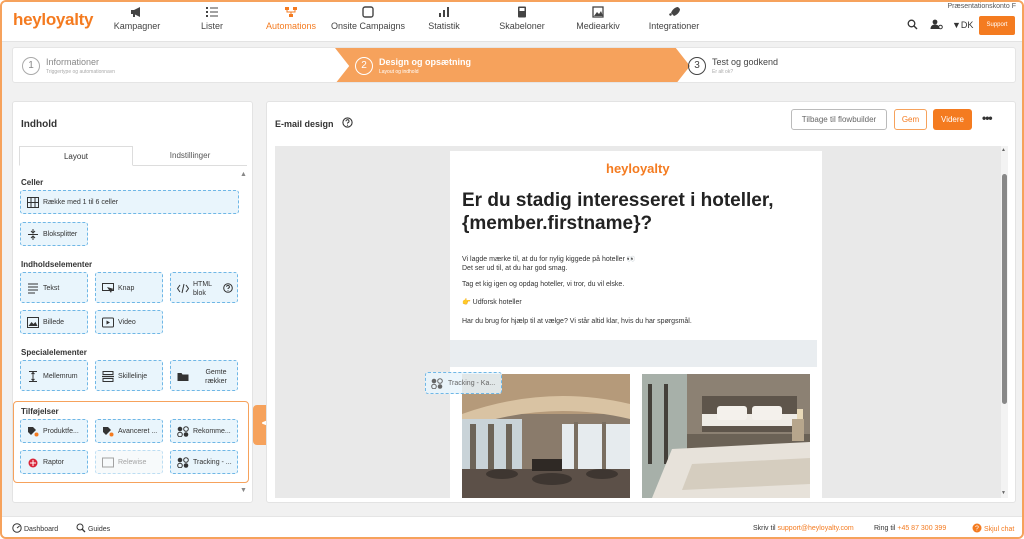 Image resolution: width=1024 pixels, height=539 pixels. I want to click on folder-icon, so click(183, 377).